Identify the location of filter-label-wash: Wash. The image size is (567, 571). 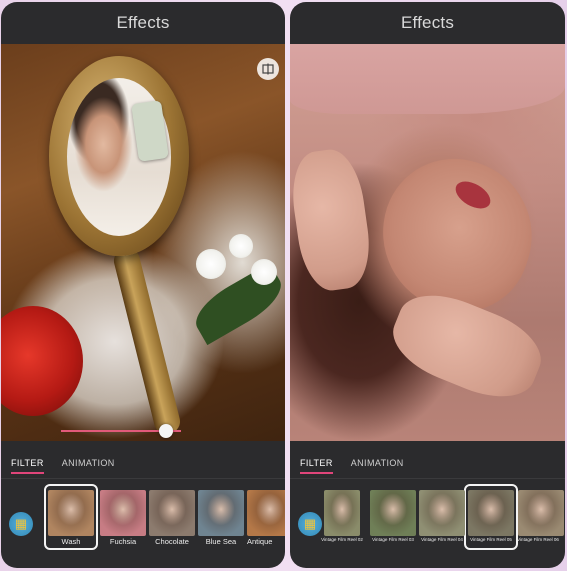
(71, 541).